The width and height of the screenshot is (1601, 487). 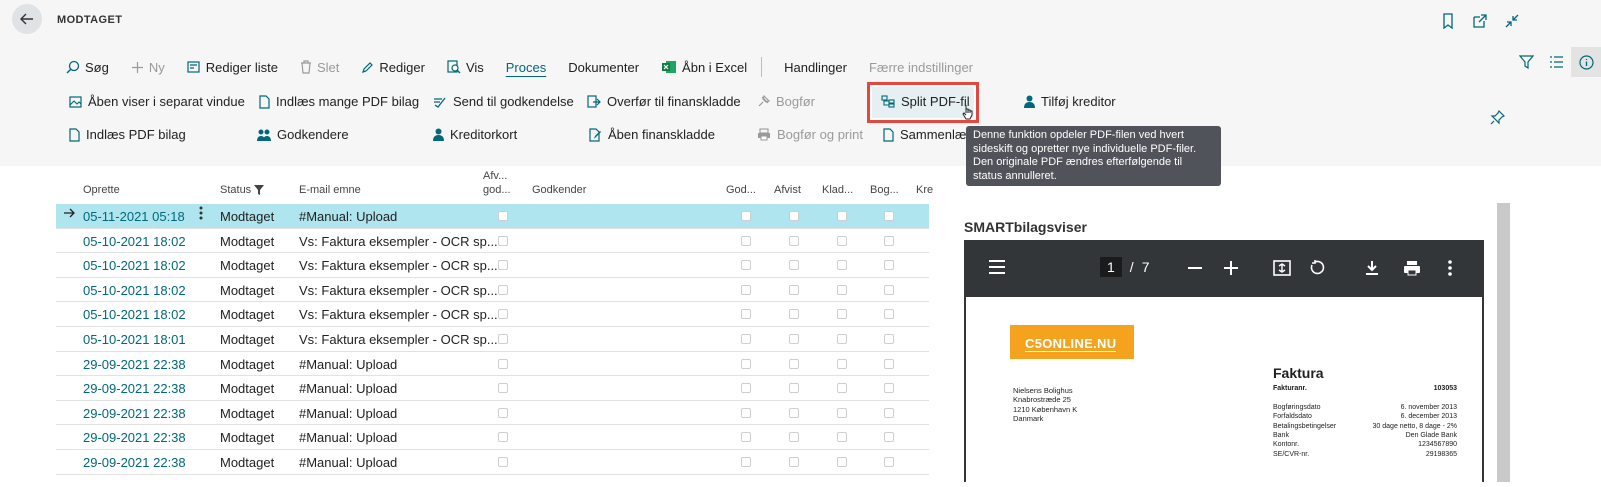 What do you see at coordinates (475, 134) in the screenshot?
I see `vendor-card-button: Kreditorkort` at bounding box center [475, 134].